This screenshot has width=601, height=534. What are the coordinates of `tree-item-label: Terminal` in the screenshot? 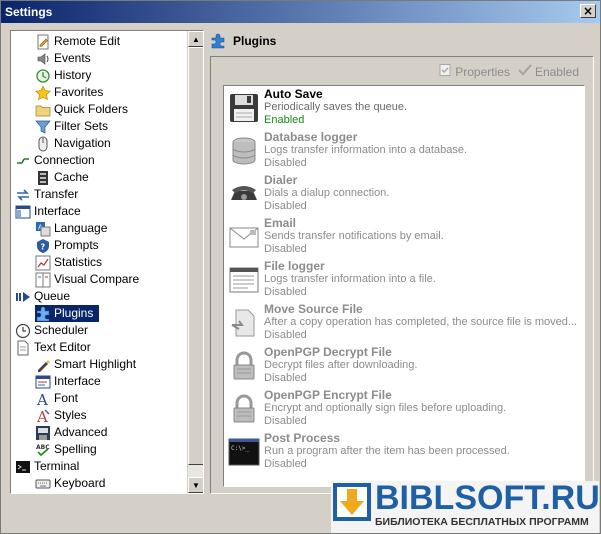 It's located at (57, 466).